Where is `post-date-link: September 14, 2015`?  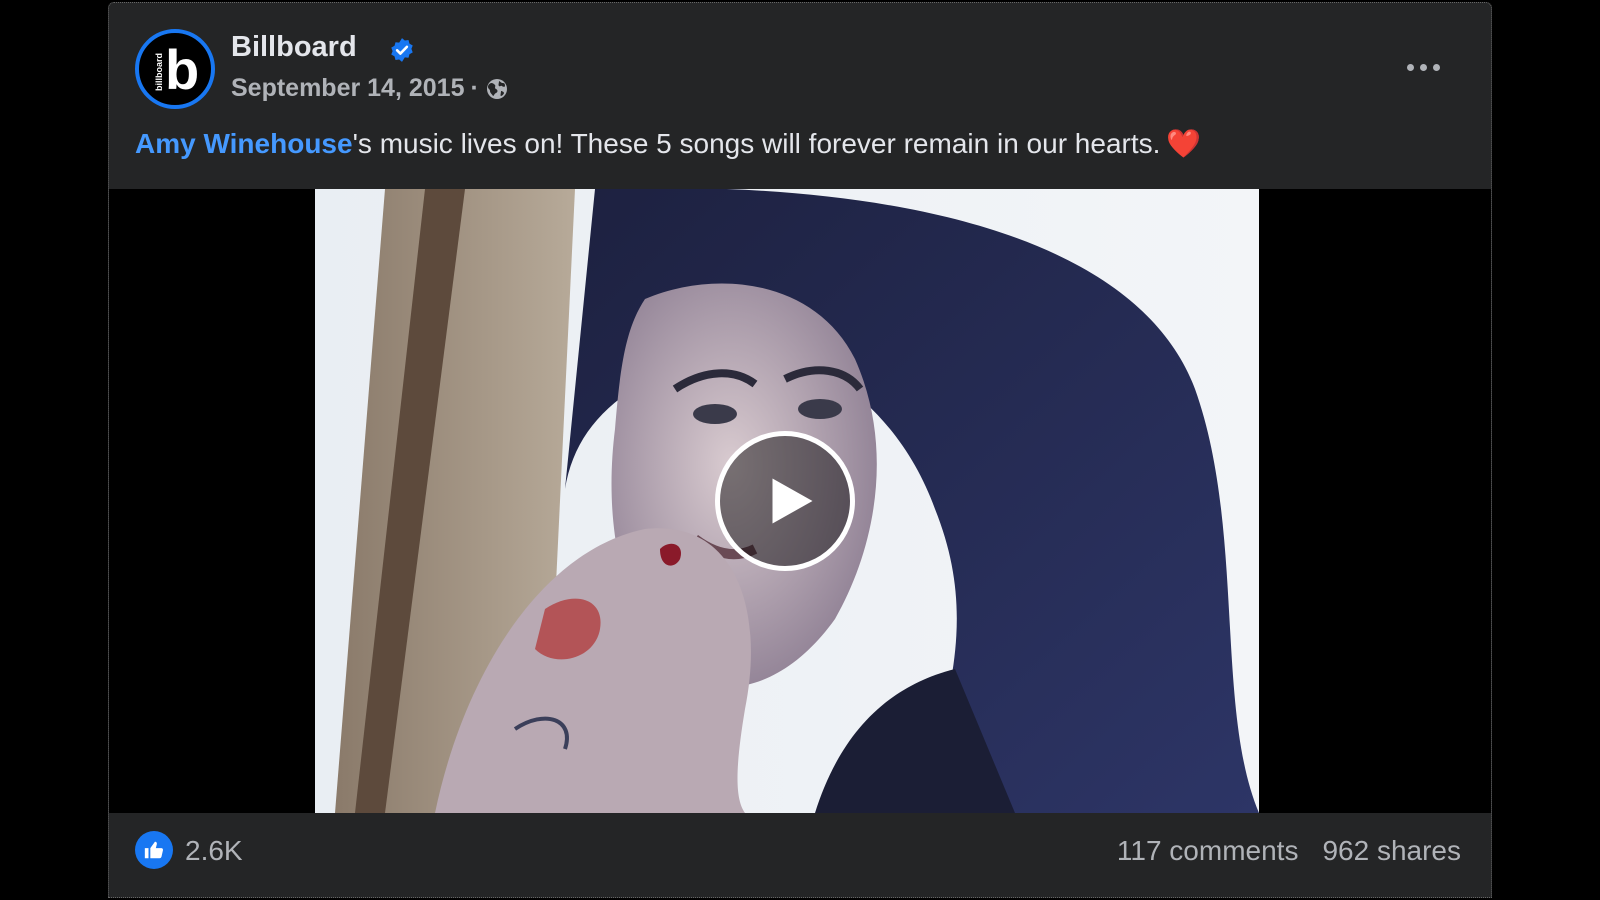
post-date-link: September 14, 2015 is located at coordinates (347, 88).